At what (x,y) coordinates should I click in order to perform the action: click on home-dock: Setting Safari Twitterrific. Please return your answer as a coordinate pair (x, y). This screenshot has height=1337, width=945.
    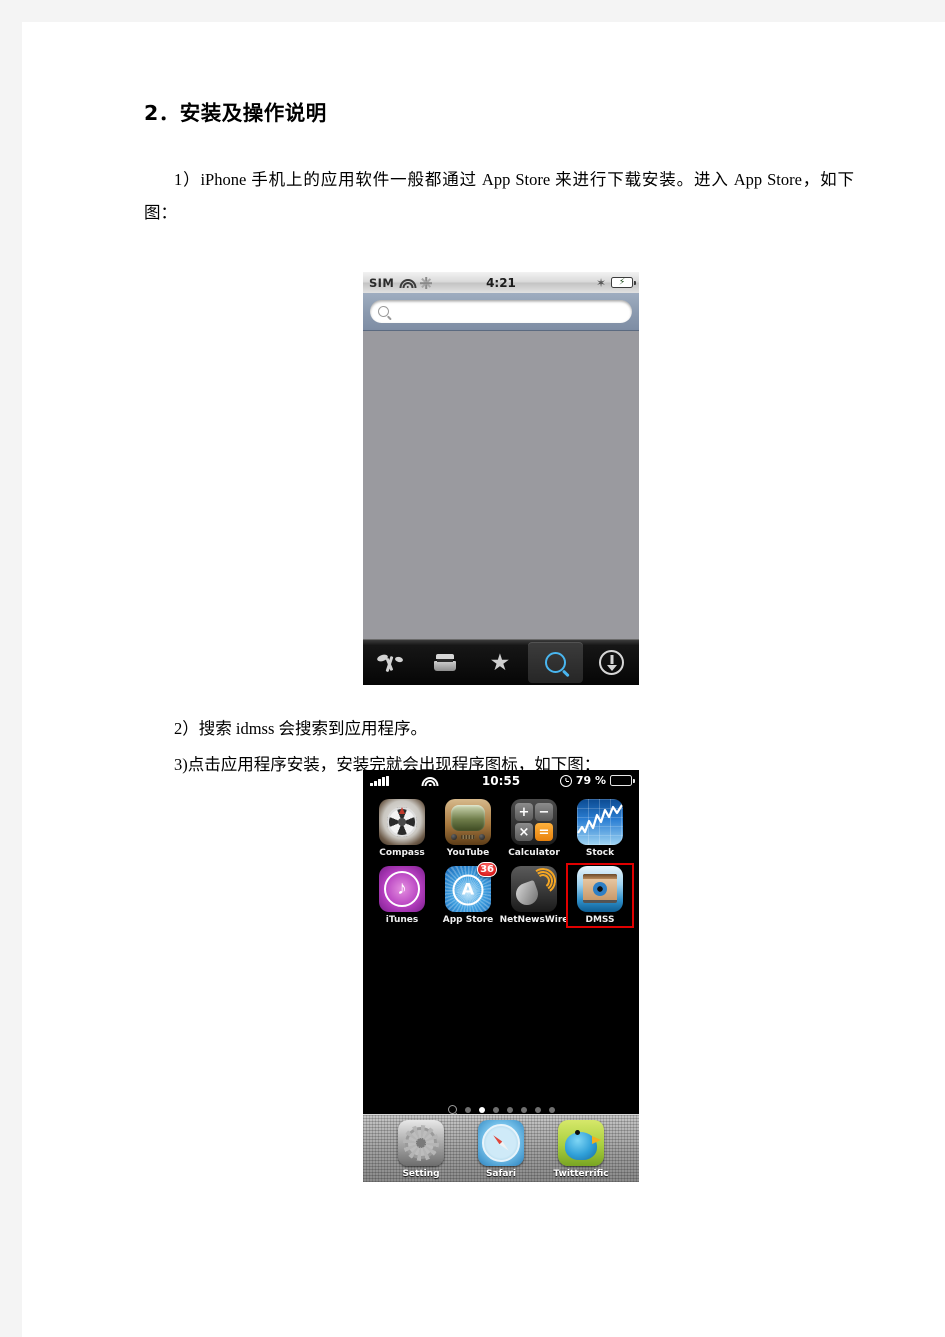
    Looking at the image, I should click on (501, 1148).